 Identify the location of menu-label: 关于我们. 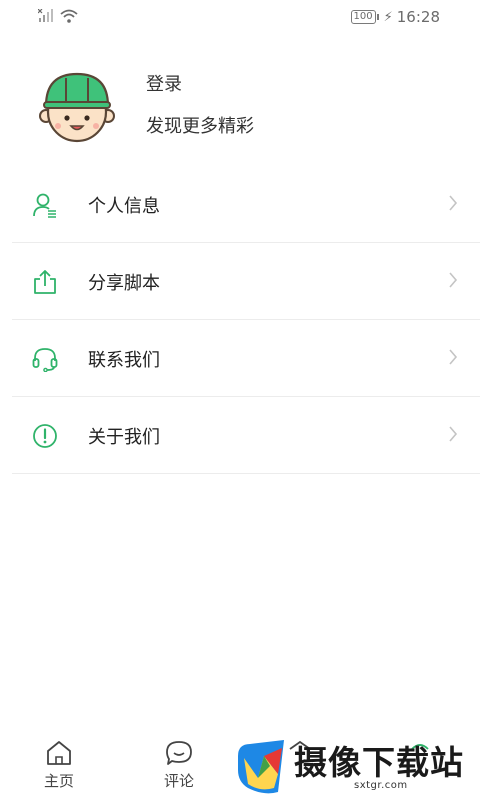
(124, 437).